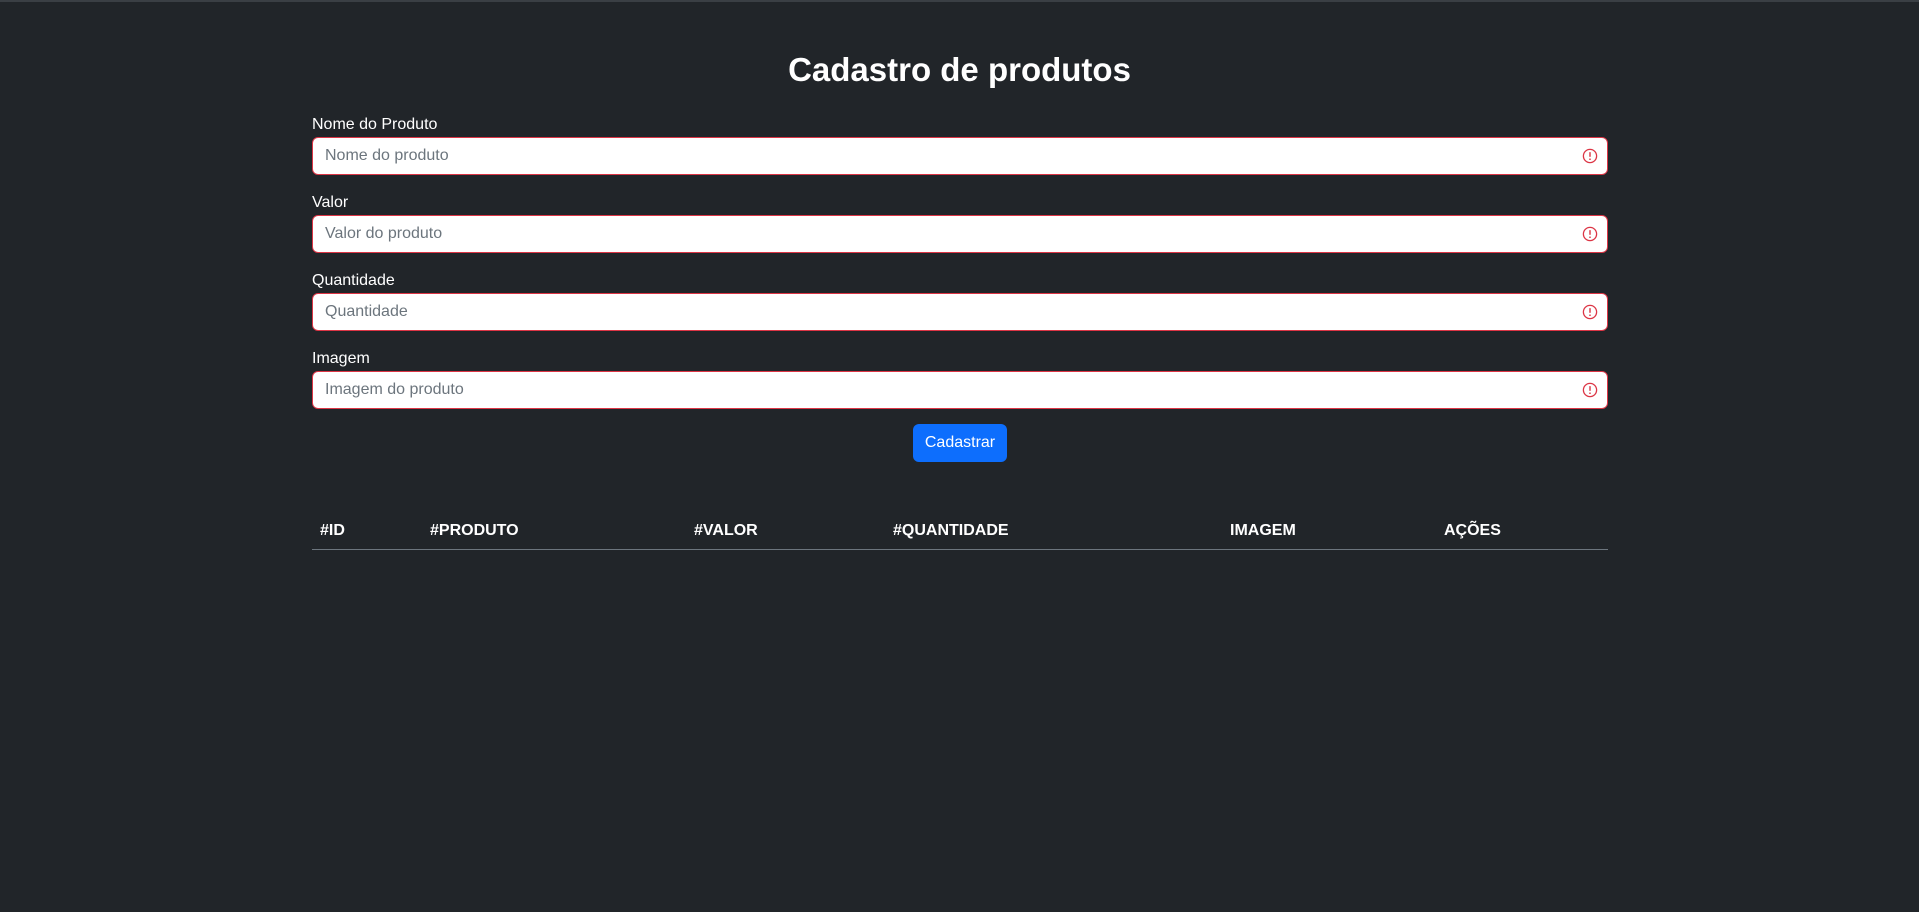 This screenshot has width=1919, height=912. I want to click on product-value-group: Valor, so click(960, 223).